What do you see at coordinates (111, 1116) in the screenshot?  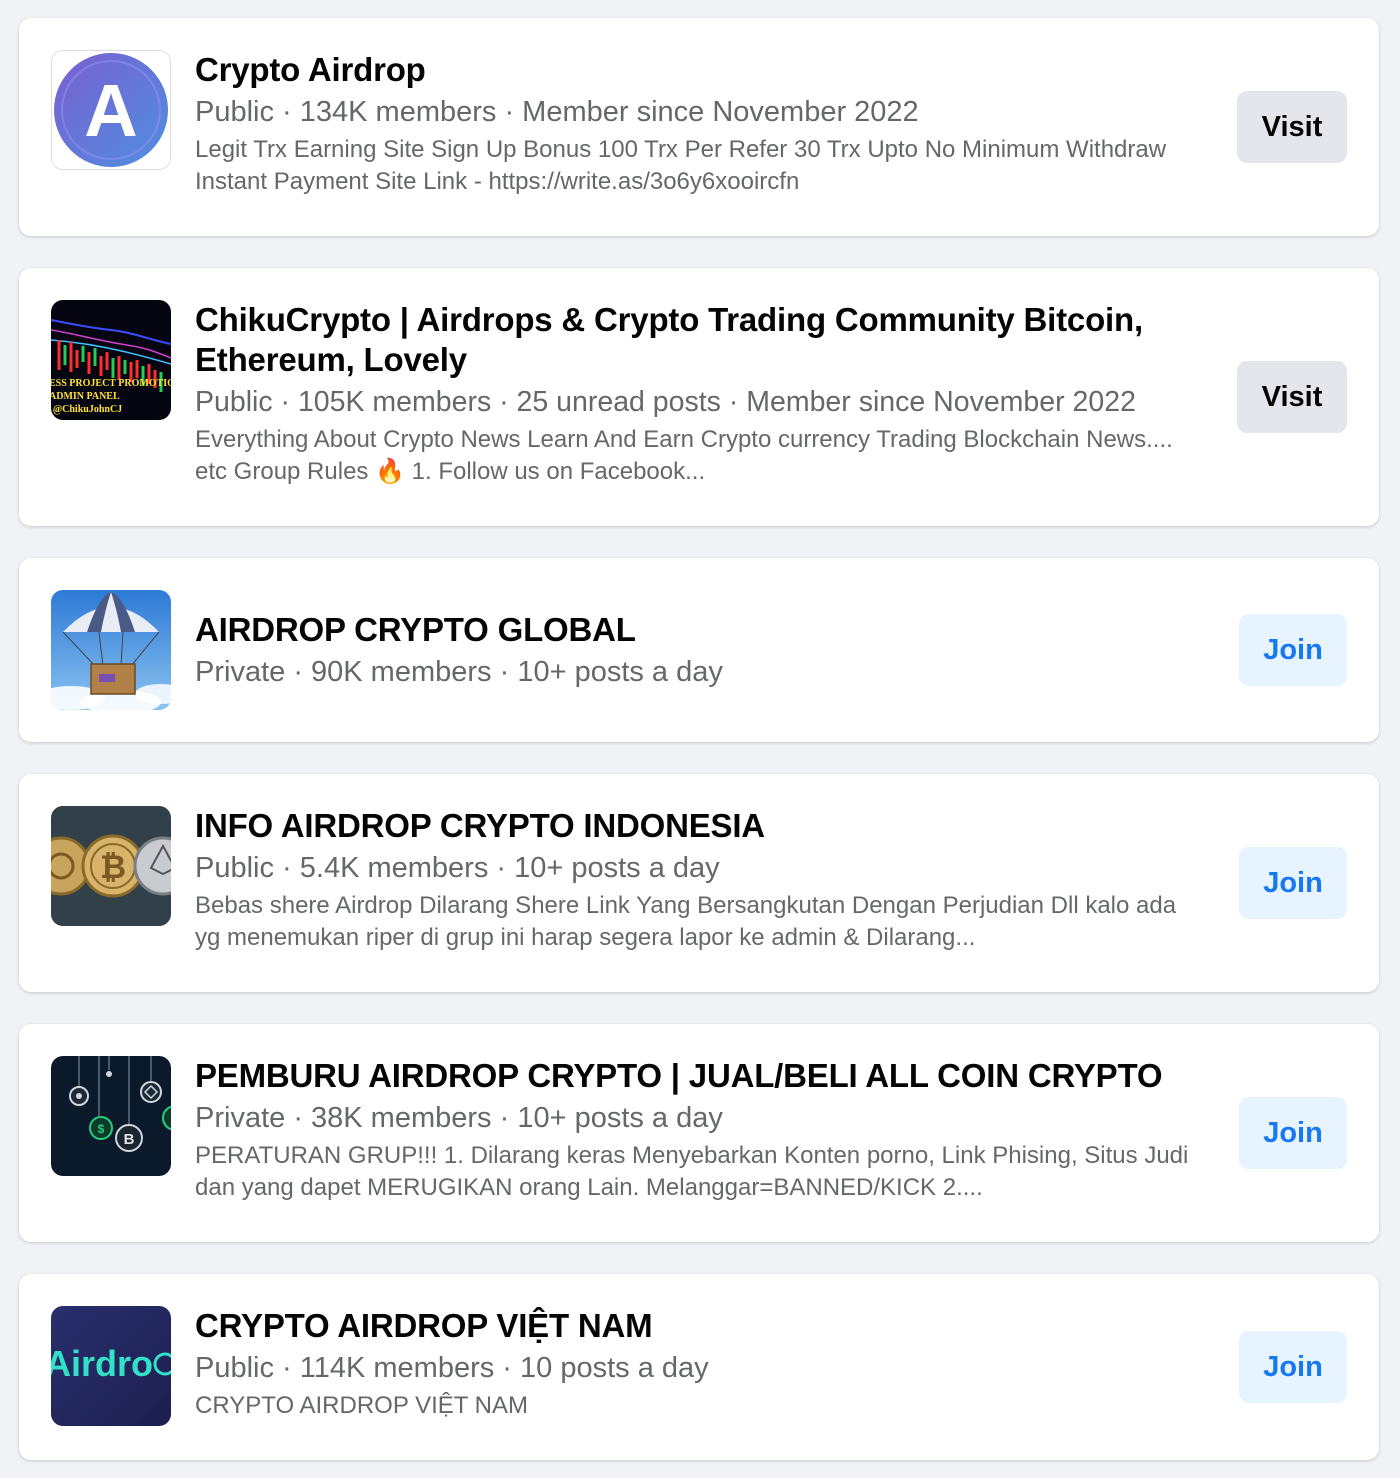 I see `hanging-coins-image: $ B` at bounding box center [111, 1116].